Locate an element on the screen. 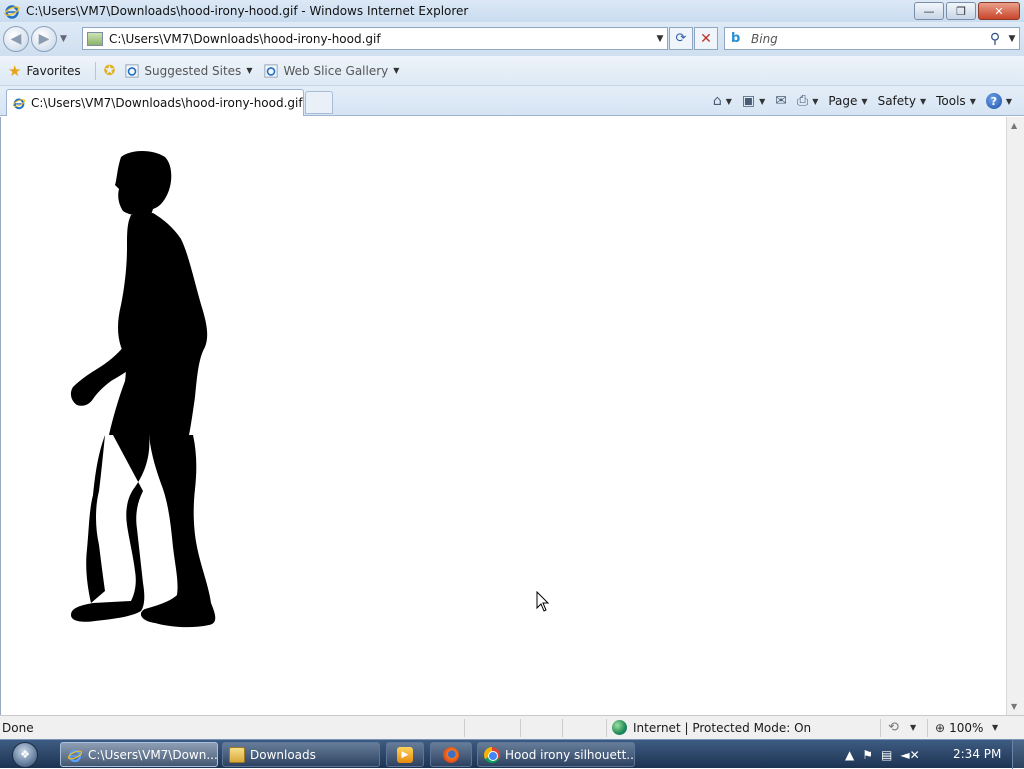  tools-menu-button: Tools ▼ is located at coordinates (956, 101).